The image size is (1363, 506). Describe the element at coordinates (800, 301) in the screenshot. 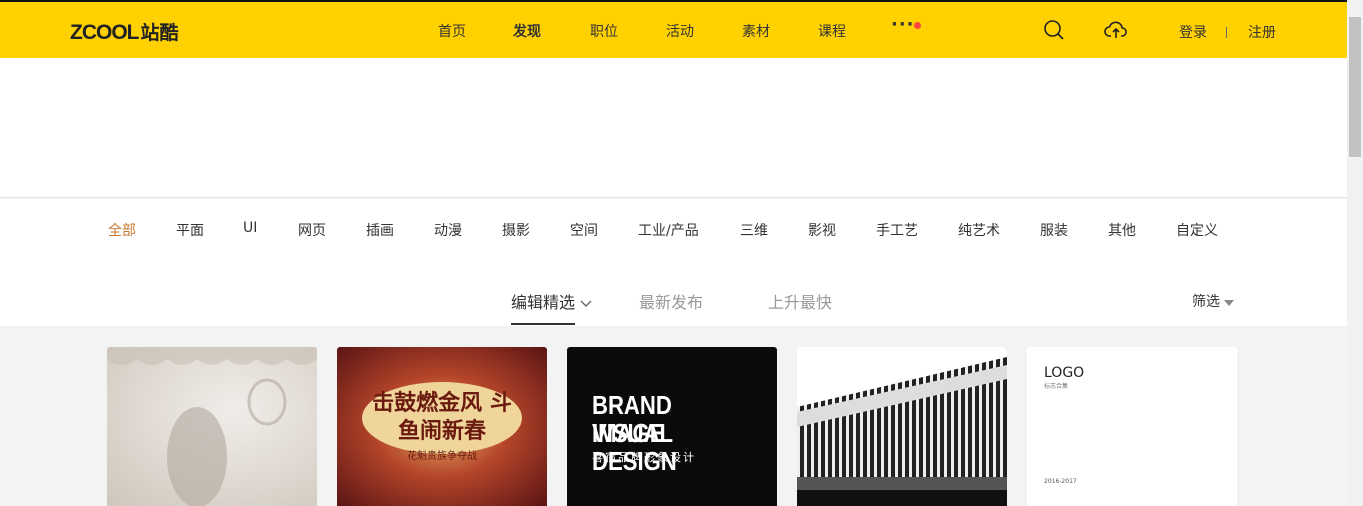

I see `tab-rising: 上升最快` at that location.